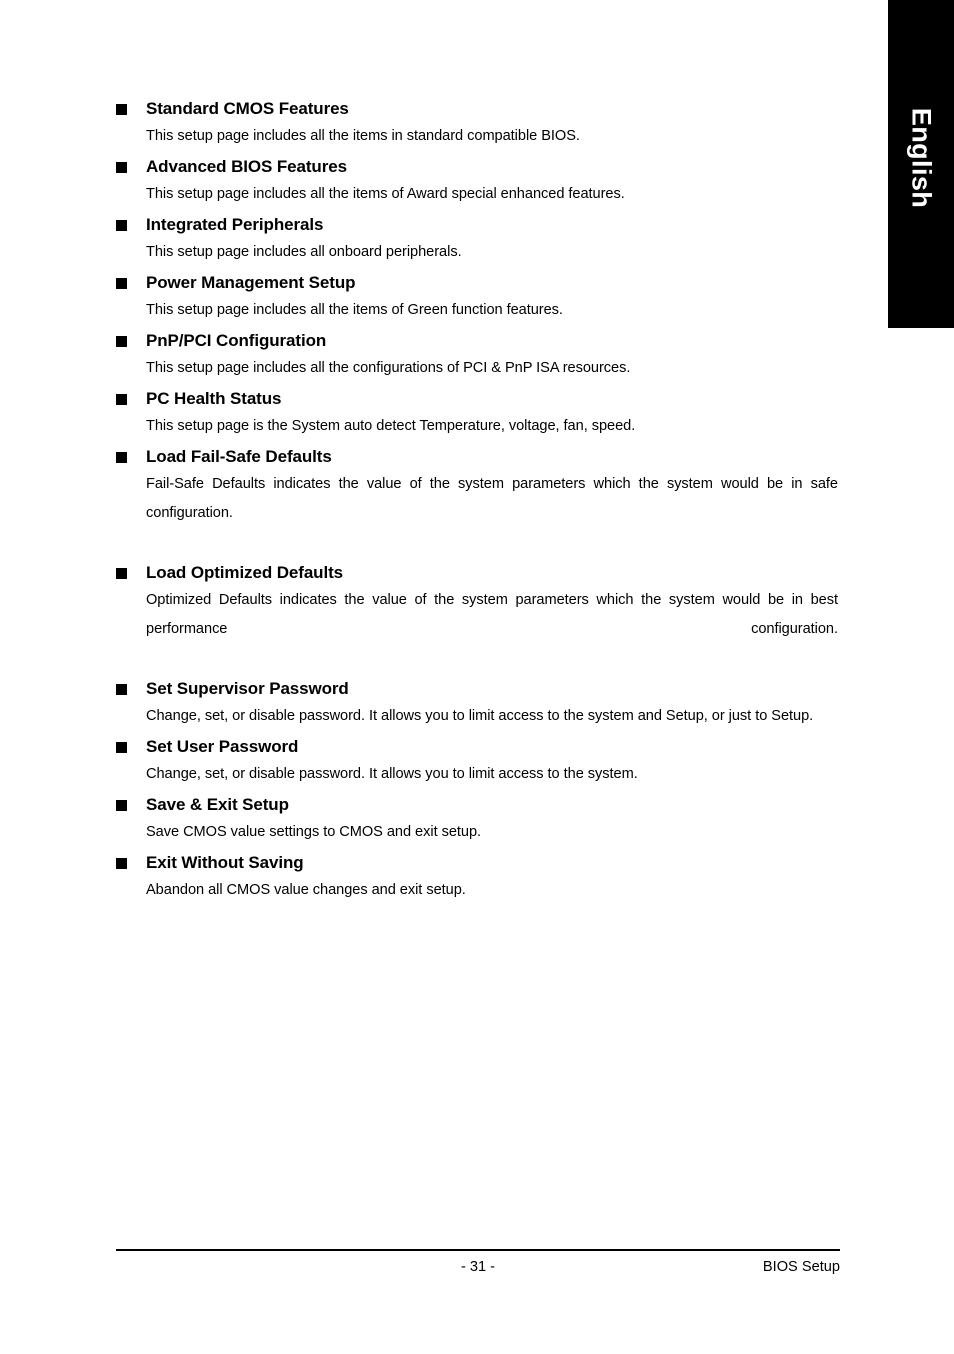 The image size is (954, 1354). I want to click on feature-heading: Exit Without Saving, so click(477, 862).